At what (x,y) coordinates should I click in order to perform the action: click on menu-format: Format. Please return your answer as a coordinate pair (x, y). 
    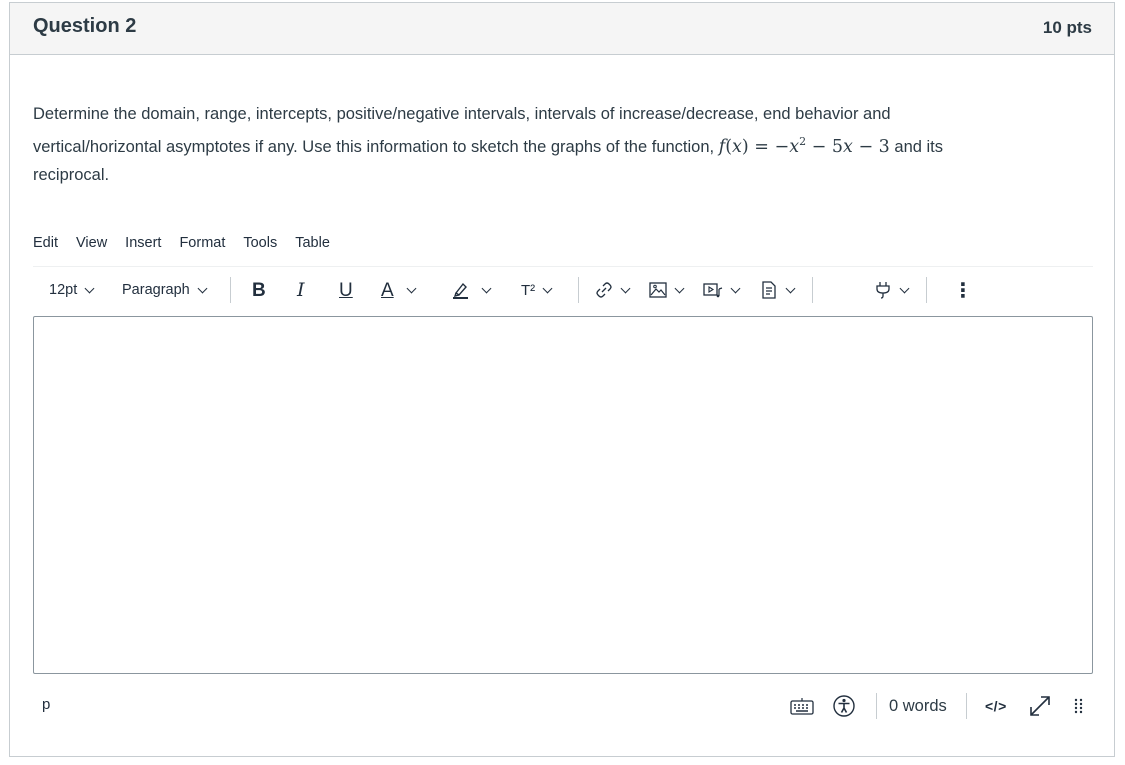
    Looking at the image, I should click on (202, 246).